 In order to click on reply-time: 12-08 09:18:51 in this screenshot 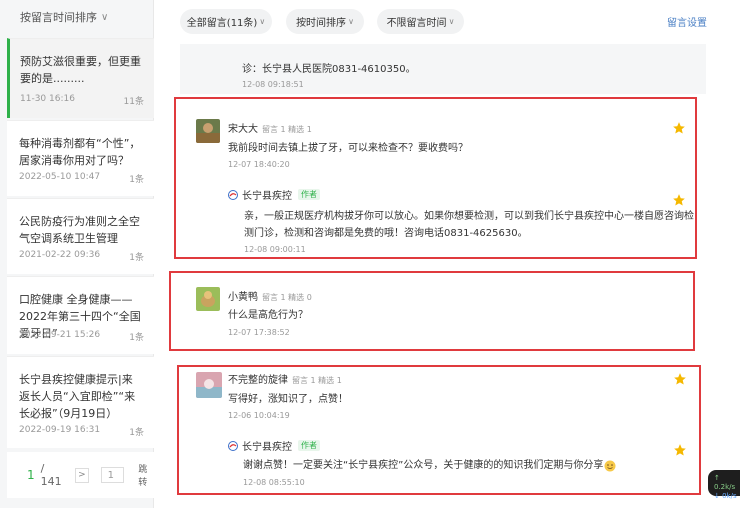, I will do `click(273, 84)`.